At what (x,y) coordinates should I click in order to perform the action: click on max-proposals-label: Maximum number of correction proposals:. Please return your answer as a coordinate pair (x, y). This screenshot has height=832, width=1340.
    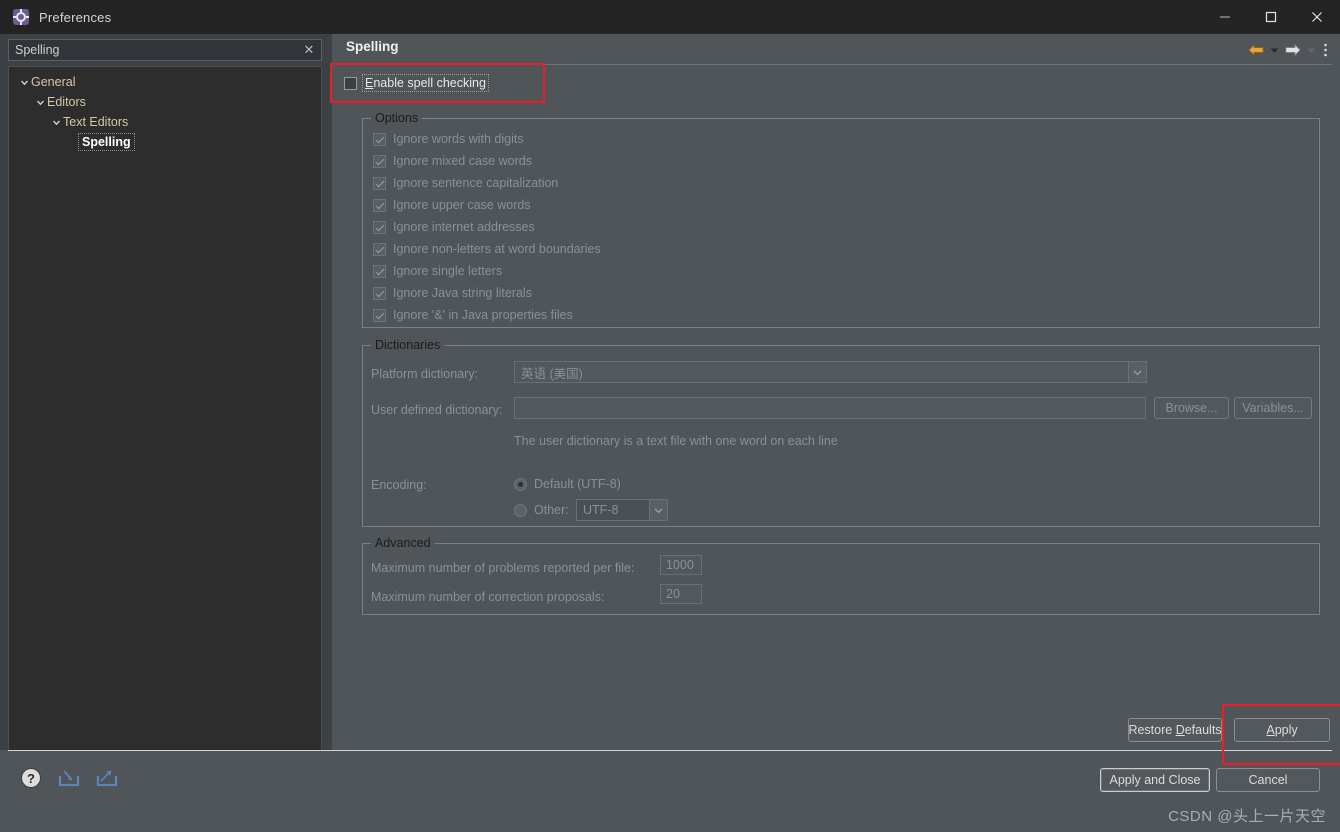
    Looking at the image, I should click on (488, 597).